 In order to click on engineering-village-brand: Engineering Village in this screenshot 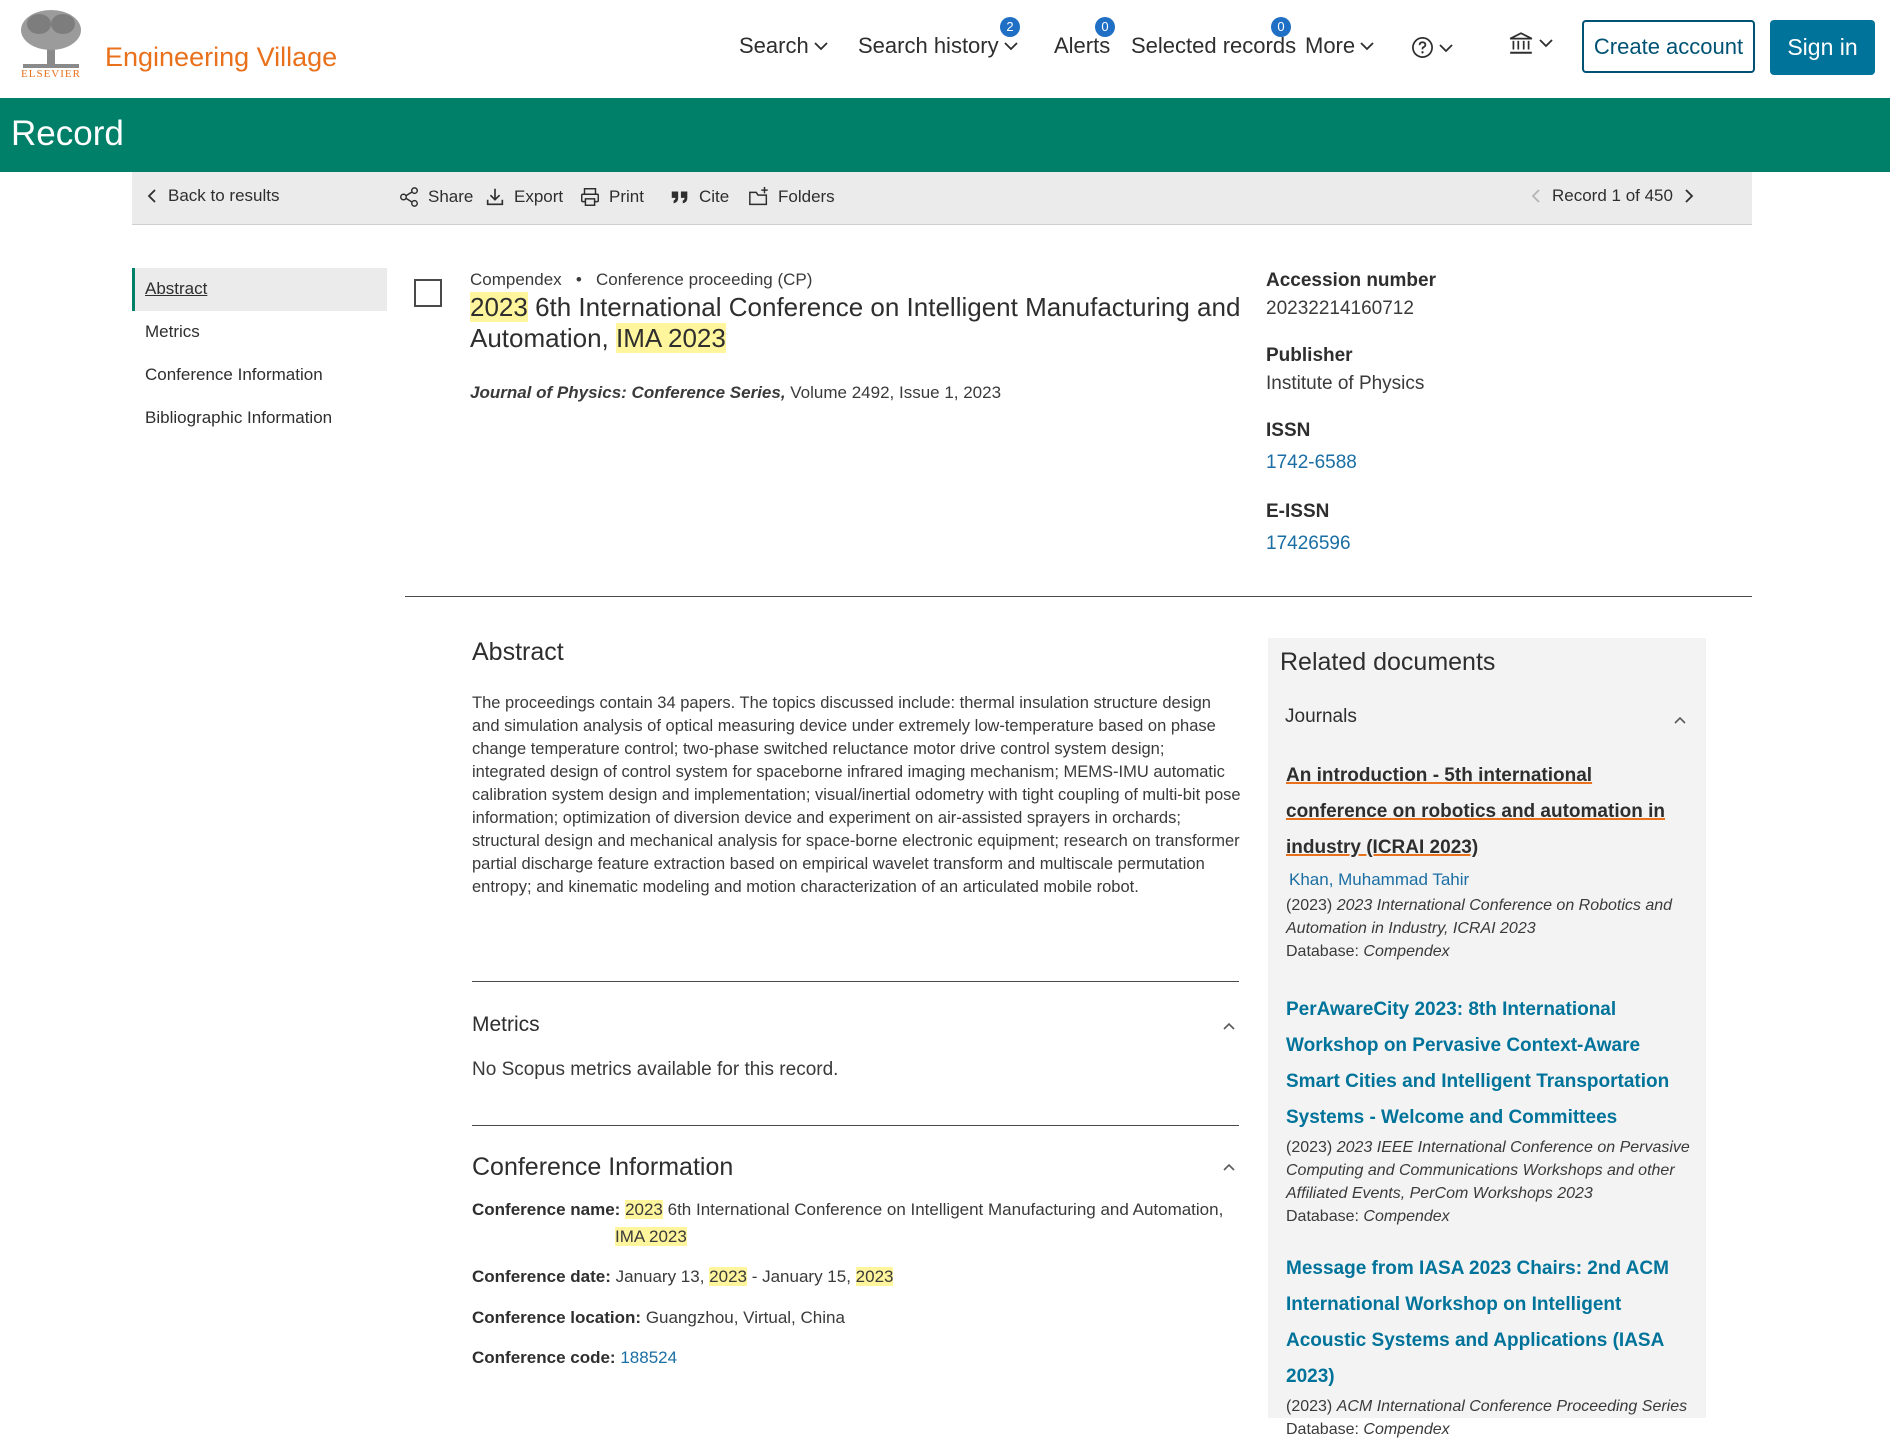, I will do `click(221, 57)`.